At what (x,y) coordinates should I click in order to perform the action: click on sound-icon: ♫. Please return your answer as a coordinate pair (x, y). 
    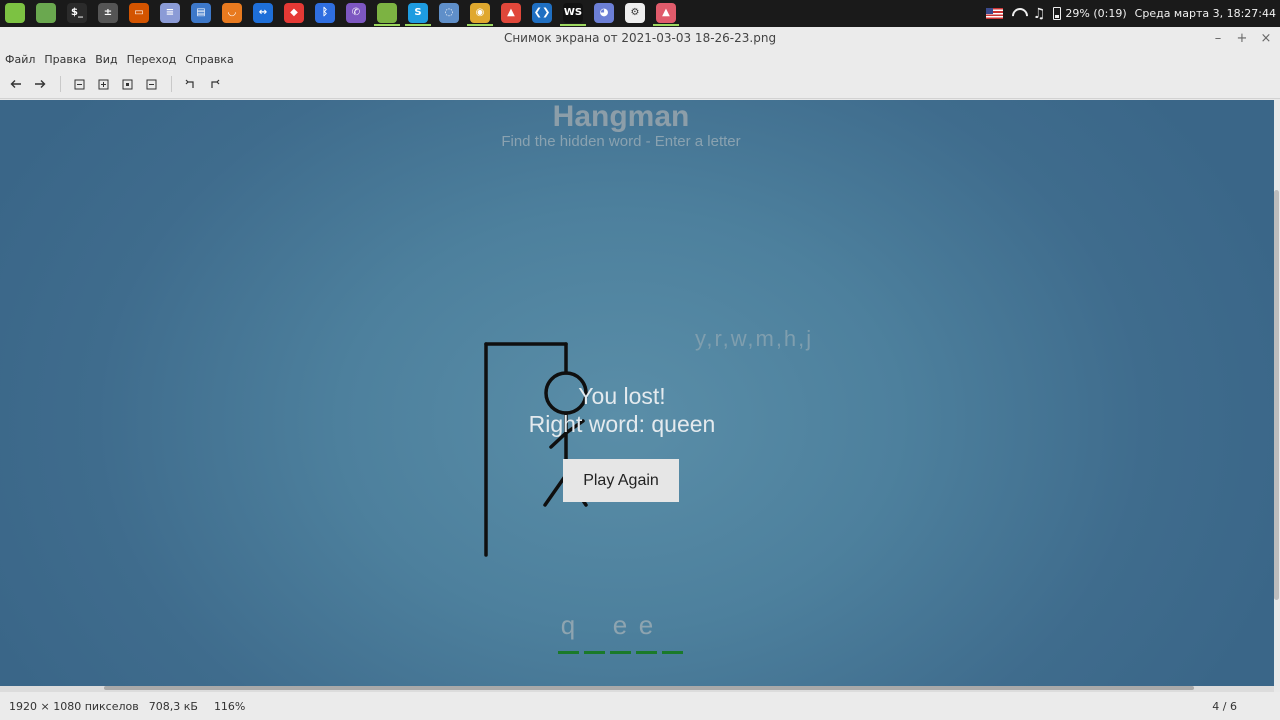
    Looking at the image, I should click on (1039, 14).